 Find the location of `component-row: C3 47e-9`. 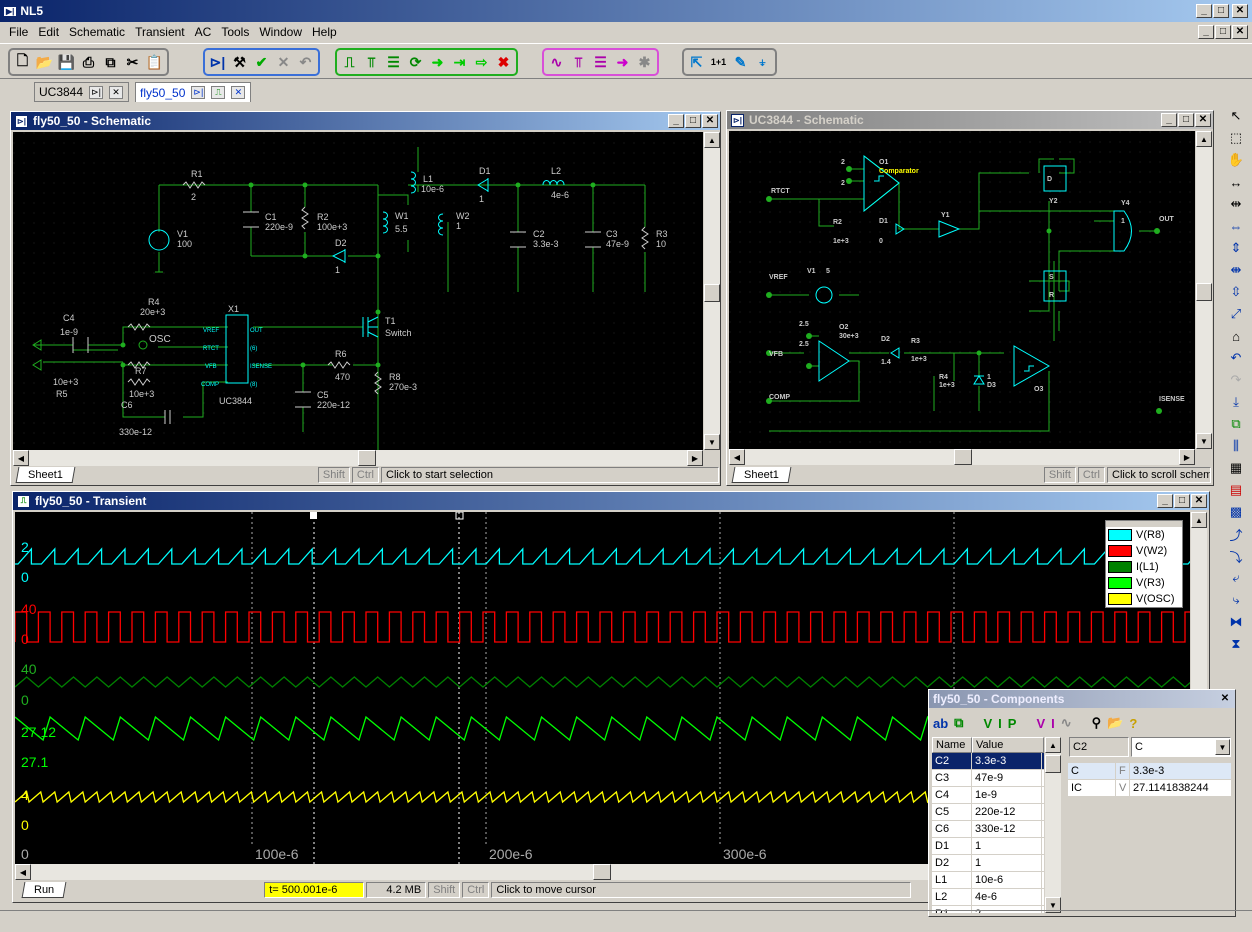

component-row: C3 47e-9 is located at coordinates (988, 778).